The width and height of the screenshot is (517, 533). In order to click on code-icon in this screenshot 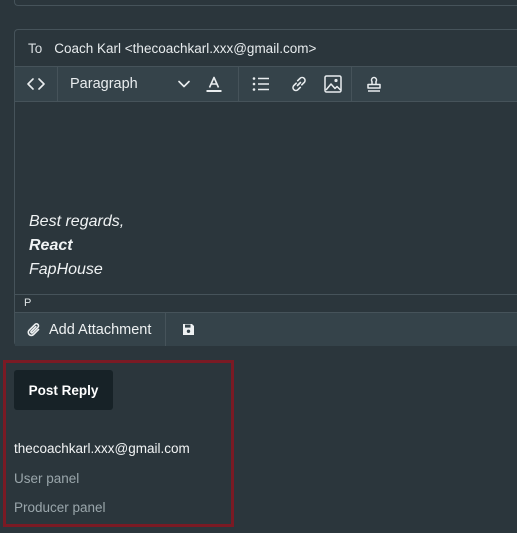, I will do `click(36, 84)`.